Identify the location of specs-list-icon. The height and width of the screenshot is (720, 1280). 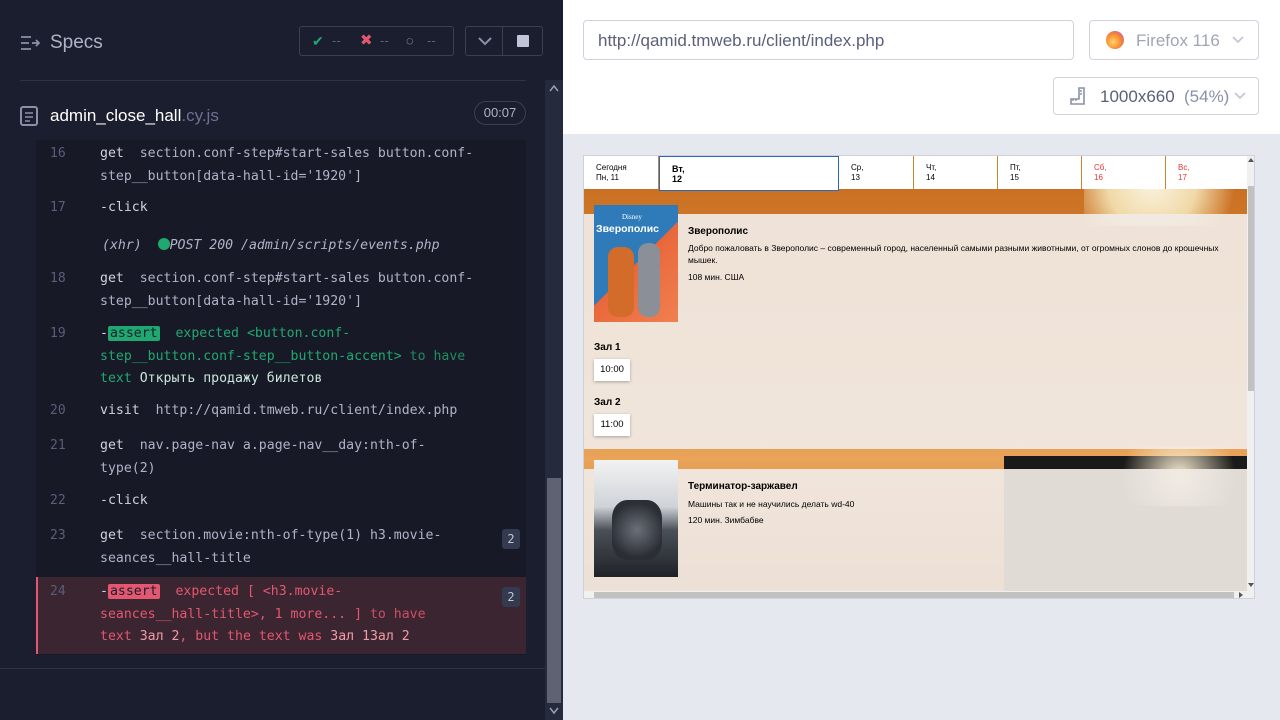
(30, 43).